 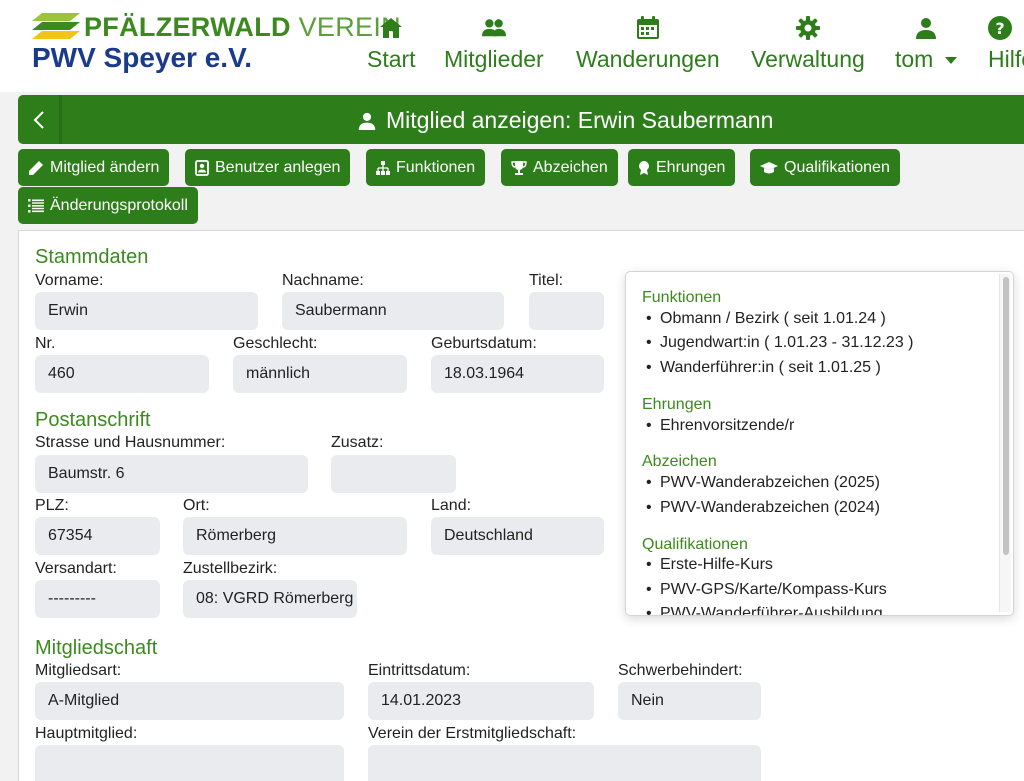 I want to click on calendar-icon, so click(x=648, y=28).